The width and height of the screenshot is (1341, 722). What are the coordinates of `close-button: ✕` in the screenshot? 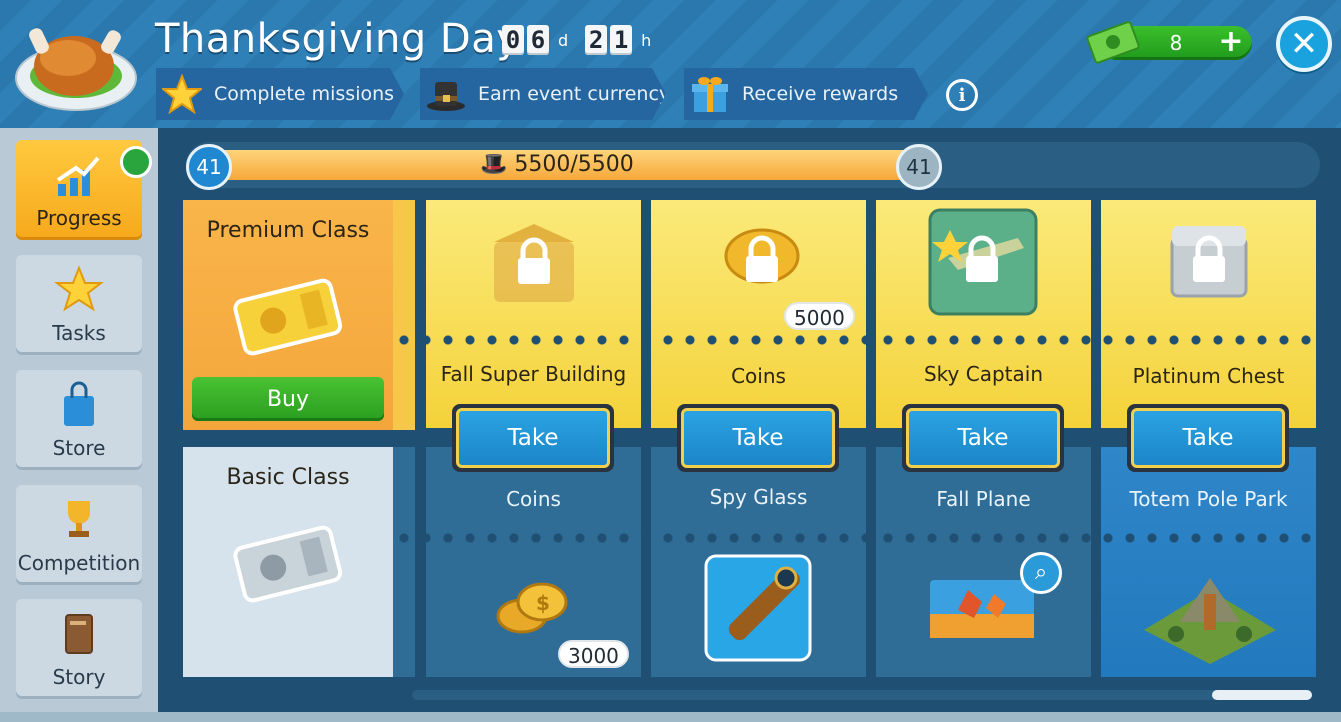 It's located at (1304, 44).